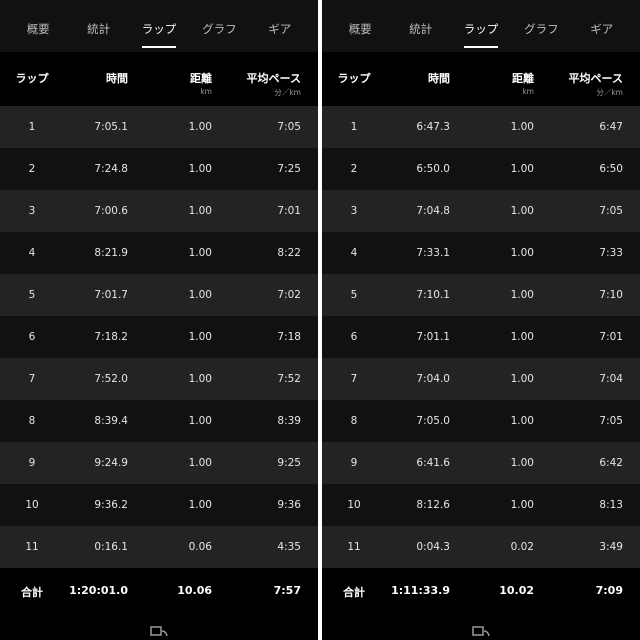 The width and height of the screenshot is (640, 640). What do you see at coordinates (611, 547) in the screenshot?
I see `lap-pace: 3:49` at bounding box center [611, 547].